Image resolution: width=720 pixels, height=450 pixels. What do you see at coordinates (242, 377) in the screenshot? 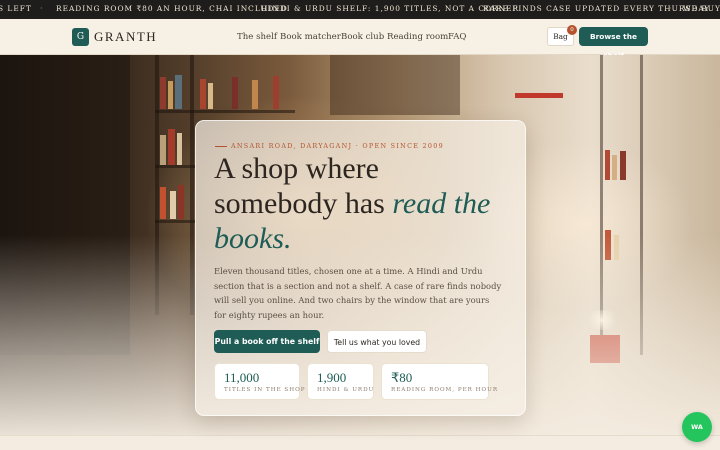
I see `stat-value: 11,000` at bounding box center [242, 377].